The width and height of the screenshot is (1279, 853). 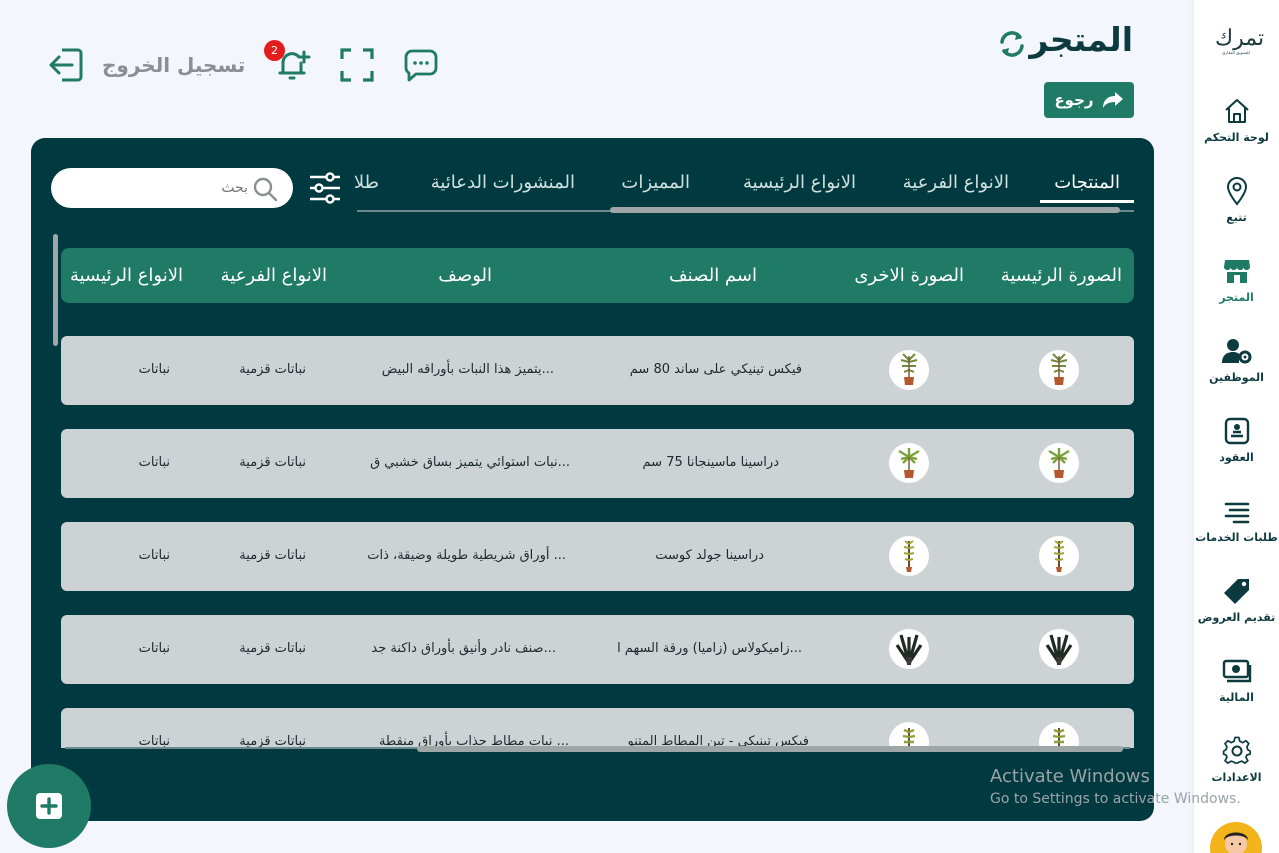 What do you see at coordinates (799, 182) in the screenshot?
I see `tab-main-types: الانواع الرئيسية` at bounding box center [799, 182].